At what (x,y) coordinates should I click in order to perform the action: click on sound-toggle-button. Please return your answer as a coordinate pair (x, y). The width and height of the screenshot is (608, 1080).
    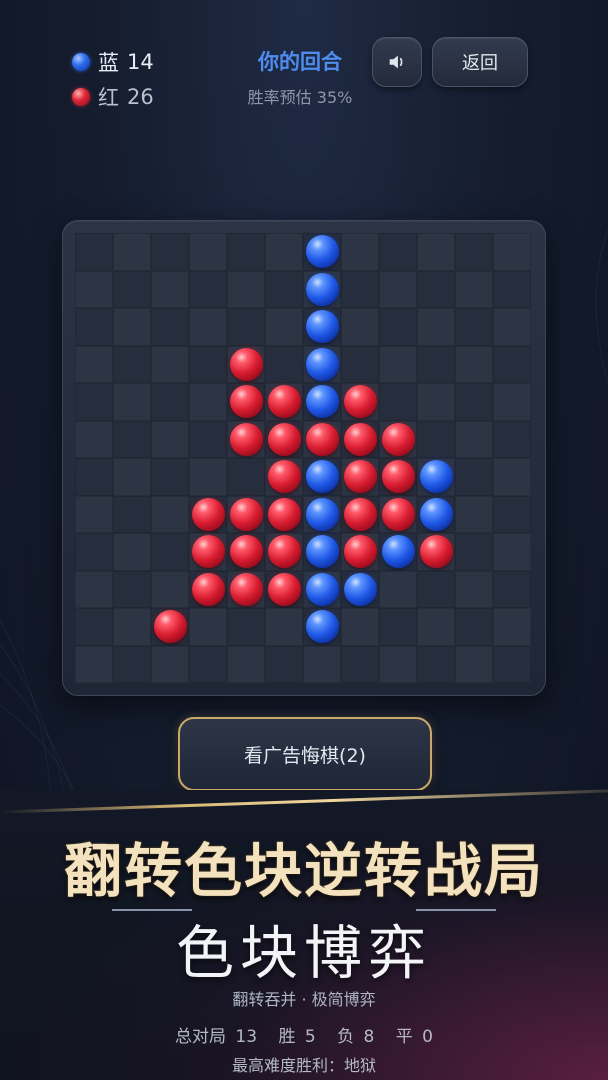
    Looking at the image, I should click on (397, 62).